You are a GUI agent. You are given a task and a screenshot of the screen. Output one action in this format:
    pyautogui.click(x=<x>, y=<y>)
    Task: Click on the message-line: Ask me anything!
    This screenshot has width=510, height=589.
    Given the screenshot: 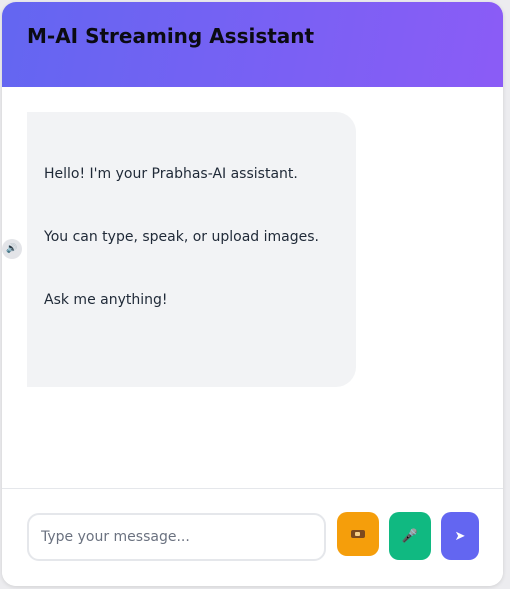 What is the action you would take?
    pyautogui.click(x=106, y=300)
    